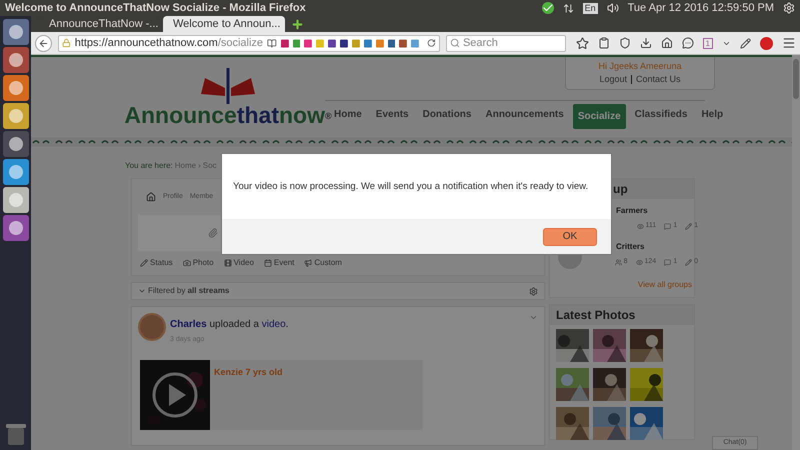  What do you see at coordinates (596, 315) in the screenshot?
I see `widget-title: Latest Photos` at bounding box center [596, 315].